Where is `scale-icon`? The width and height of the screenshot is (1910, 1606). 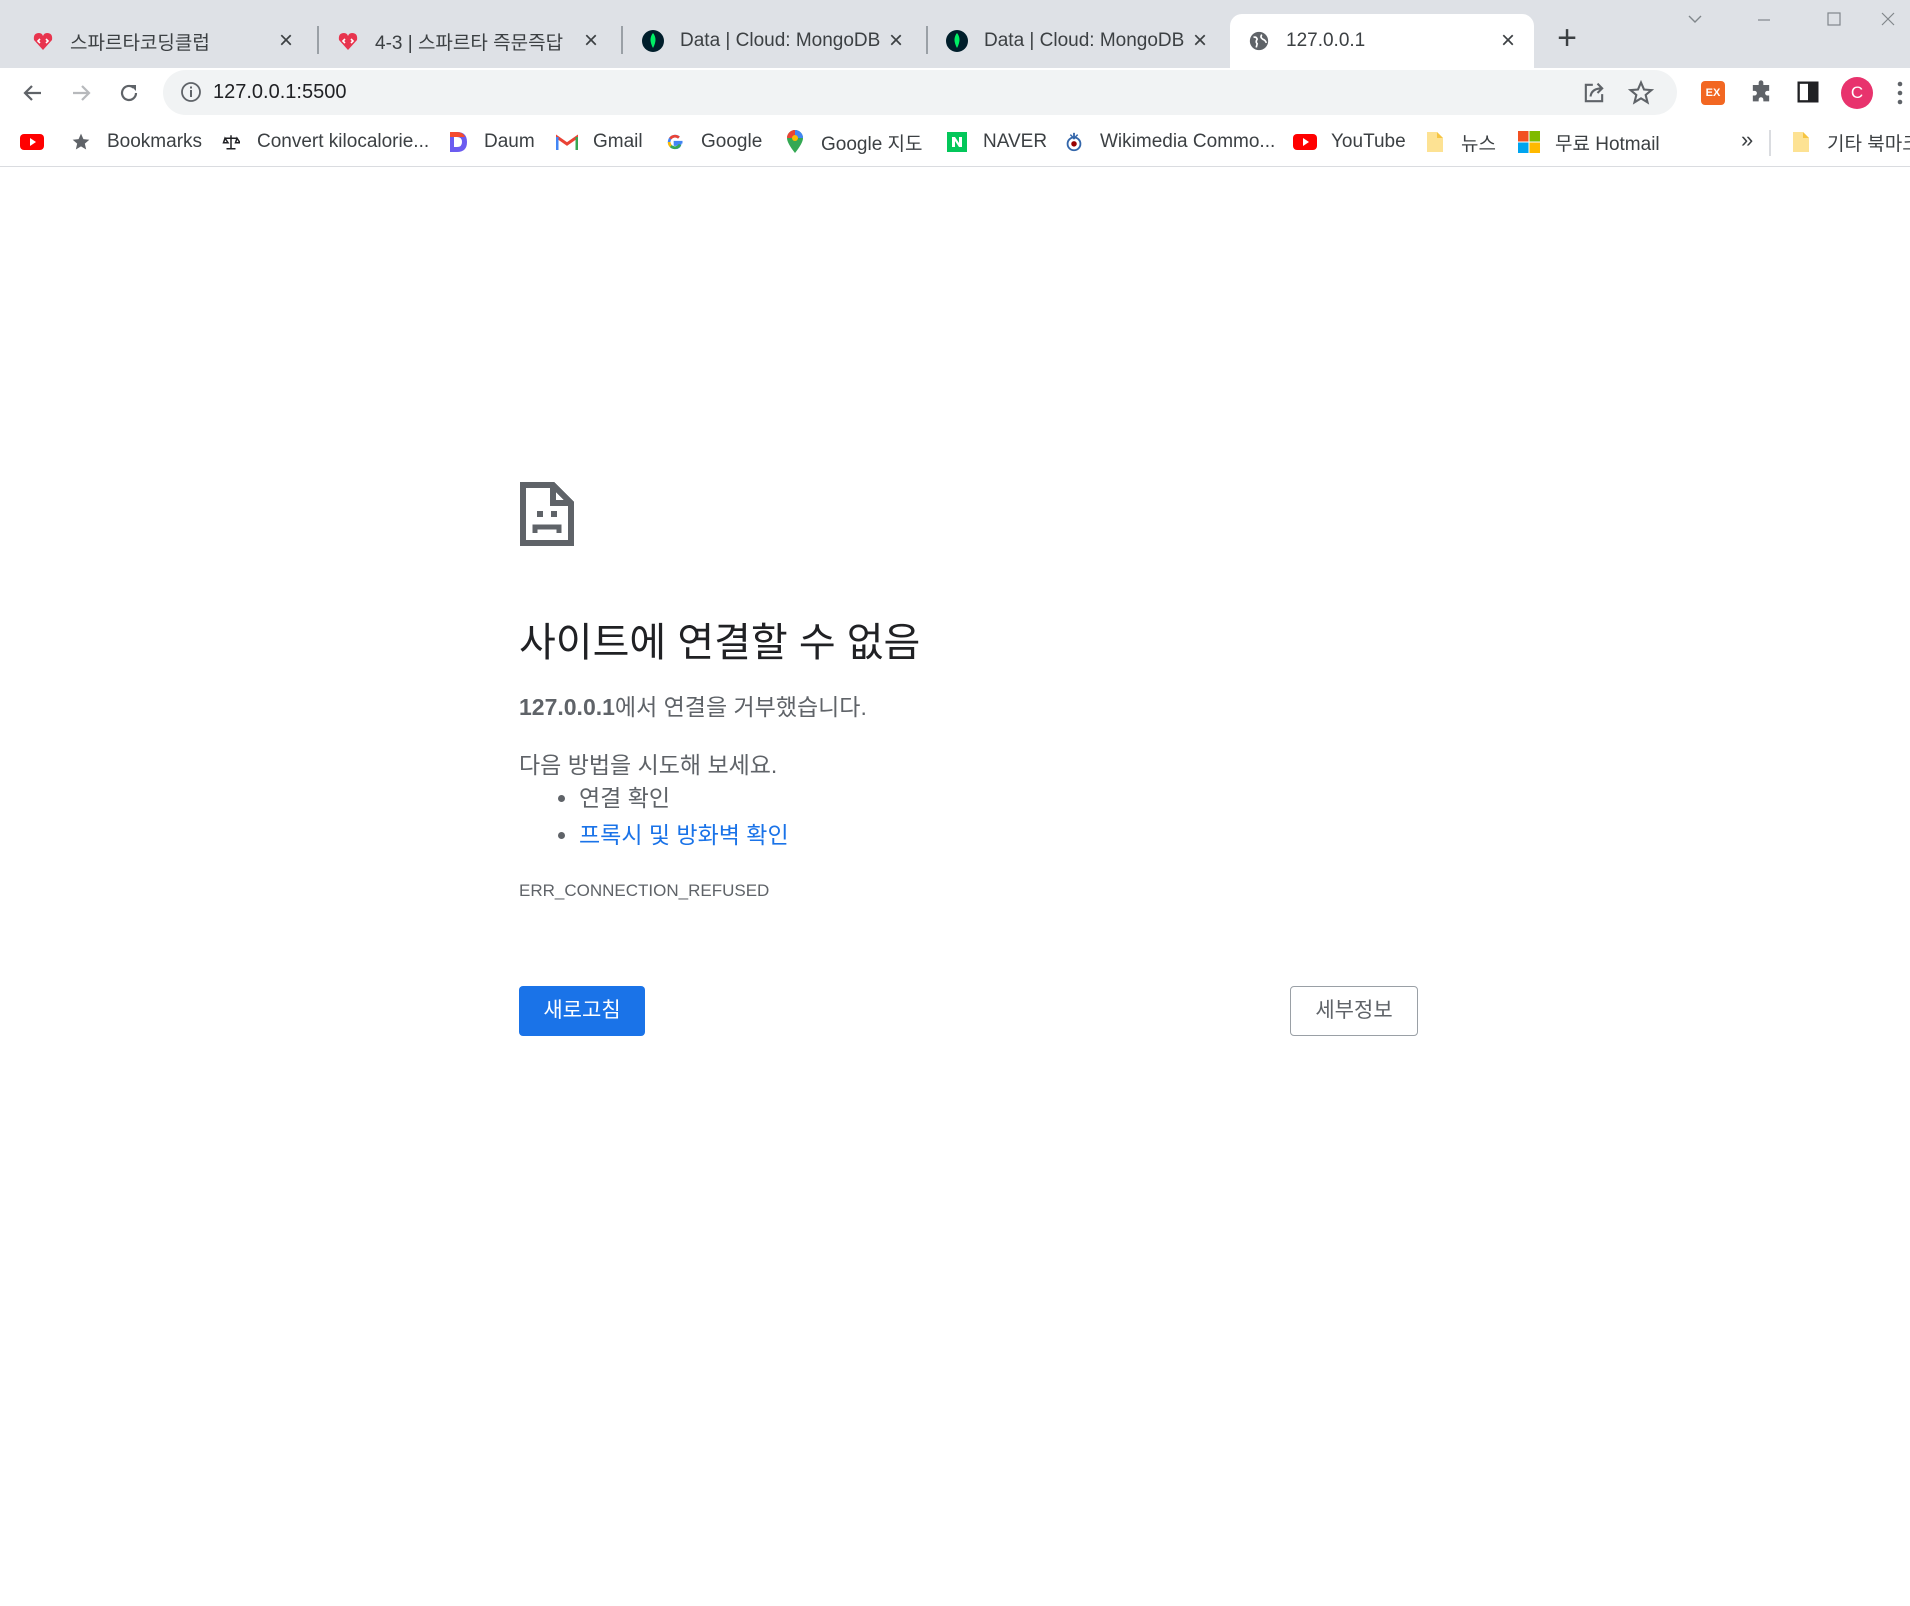
scale-icon is located at coordinates (231, 142).